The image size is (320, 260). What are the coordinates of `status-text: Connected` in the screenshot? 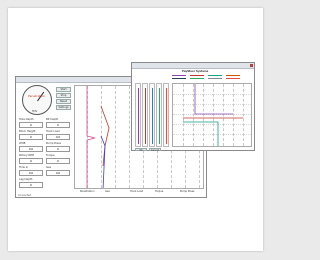 It's located at (24, 195).